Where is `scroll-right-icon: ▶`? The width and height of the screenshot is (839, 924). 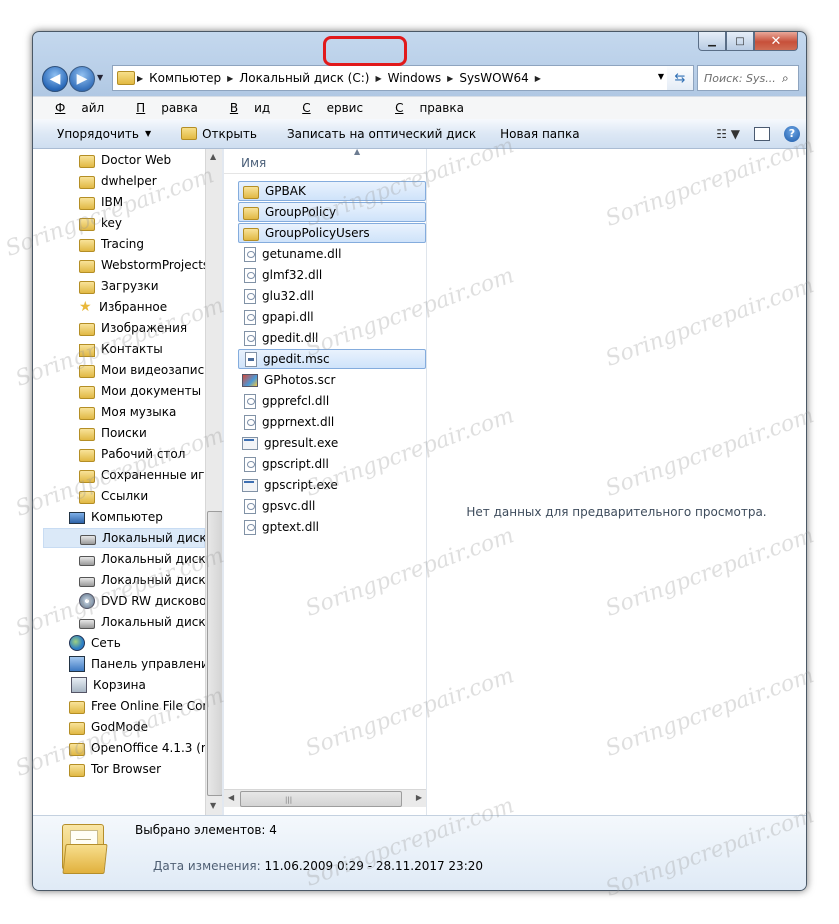
scroll-right-icon: ▶ is located at coordinates (419, 797).